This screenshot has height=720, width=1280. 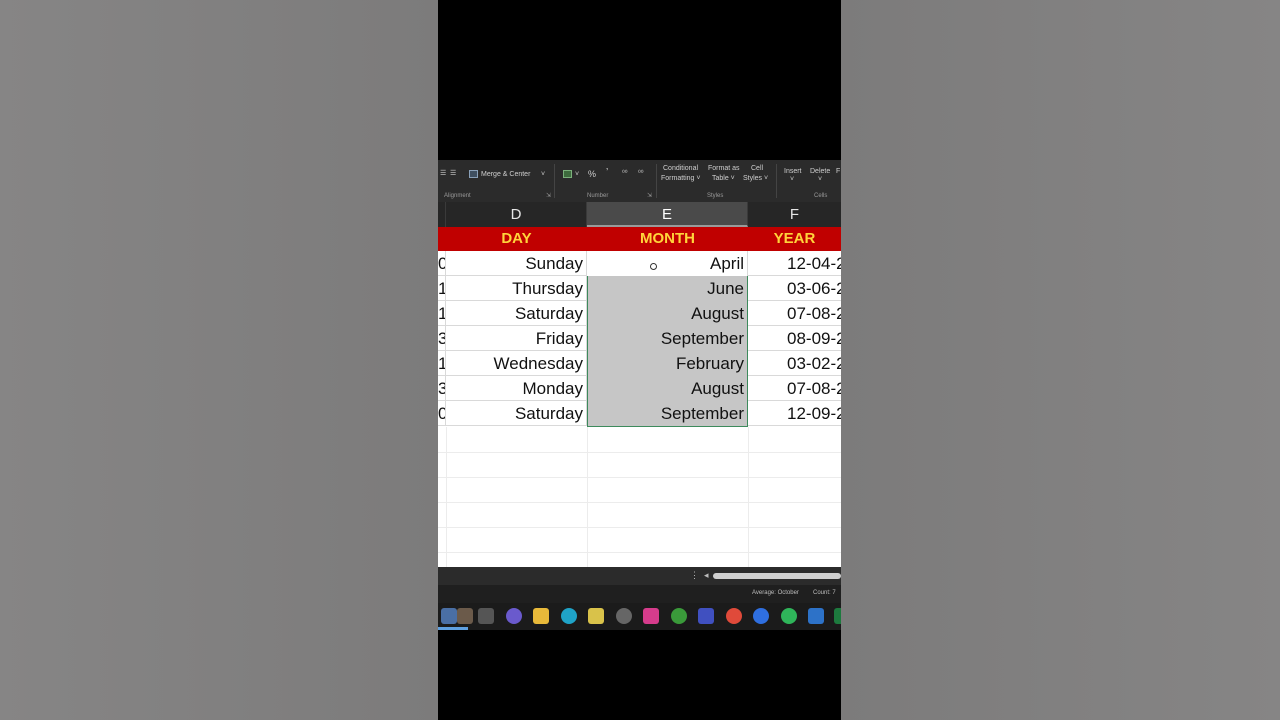 What do you see at coordinates (794, 263) in the screenshot?
I see `year-cell: 12-04-2` at bounding box center [794, 263].